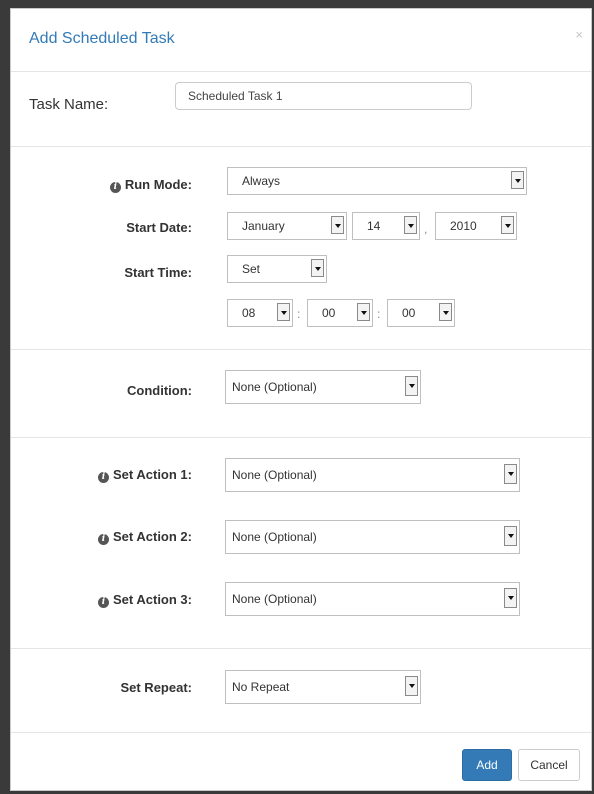  I want to click on condition-value: None (Optional), so click(274, 387).